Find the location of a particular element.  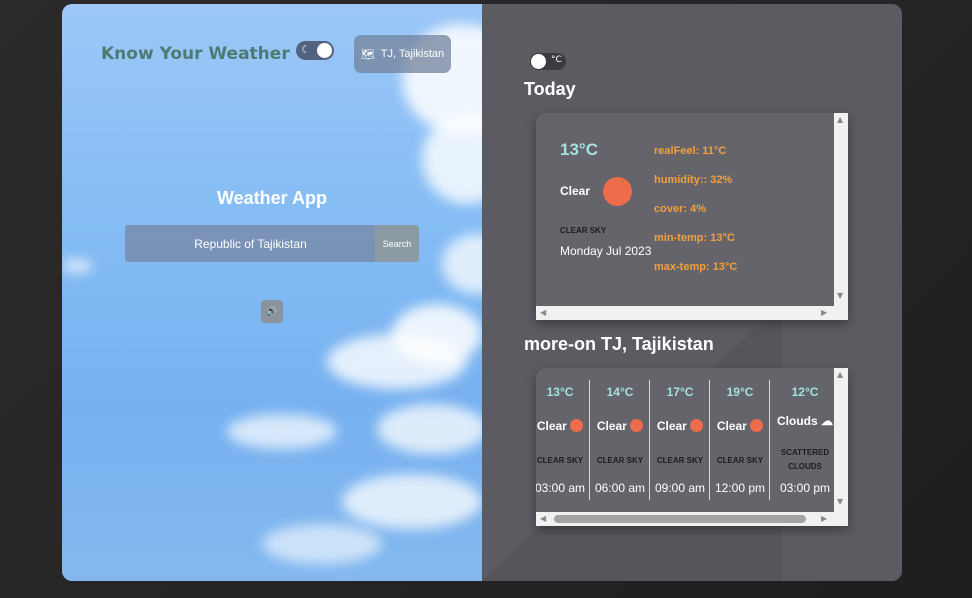

forecast-item: 12°C Clouds ☁ SCATTERED CLOUDS 03:00 pm is located at coordinates (805, 440).